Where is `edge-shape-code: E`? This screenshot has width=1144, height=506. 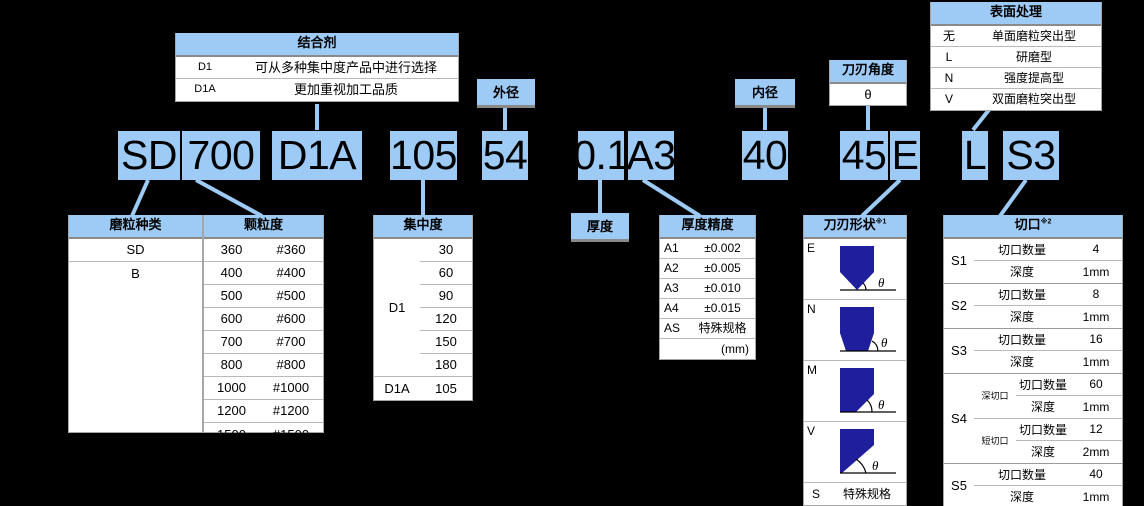 edge-shape-code: E is located at coordinates (811, 247).